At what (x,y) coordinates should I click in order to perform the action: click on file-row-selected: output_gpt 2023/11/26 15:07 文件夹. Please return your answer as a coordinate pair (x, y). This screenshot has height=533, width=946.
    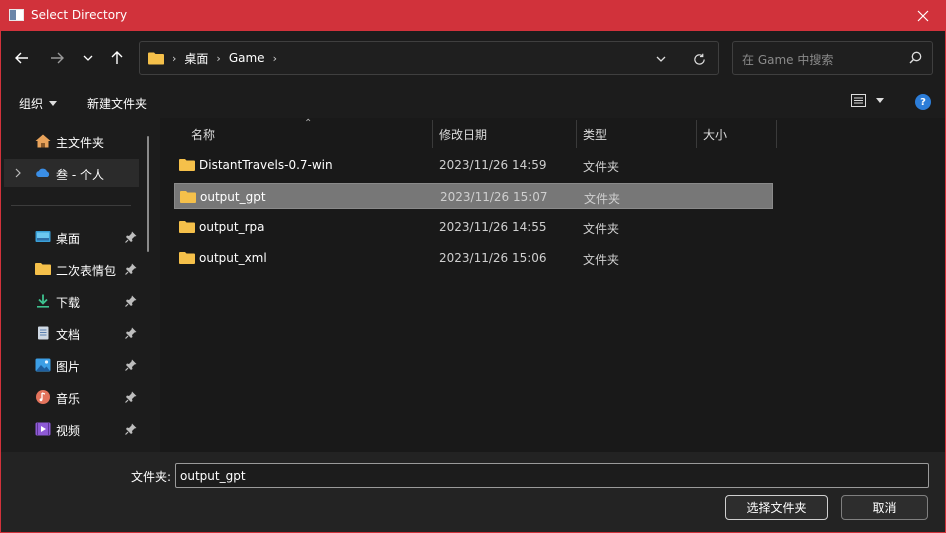
    Looking at the image, I should click on (473, 196).